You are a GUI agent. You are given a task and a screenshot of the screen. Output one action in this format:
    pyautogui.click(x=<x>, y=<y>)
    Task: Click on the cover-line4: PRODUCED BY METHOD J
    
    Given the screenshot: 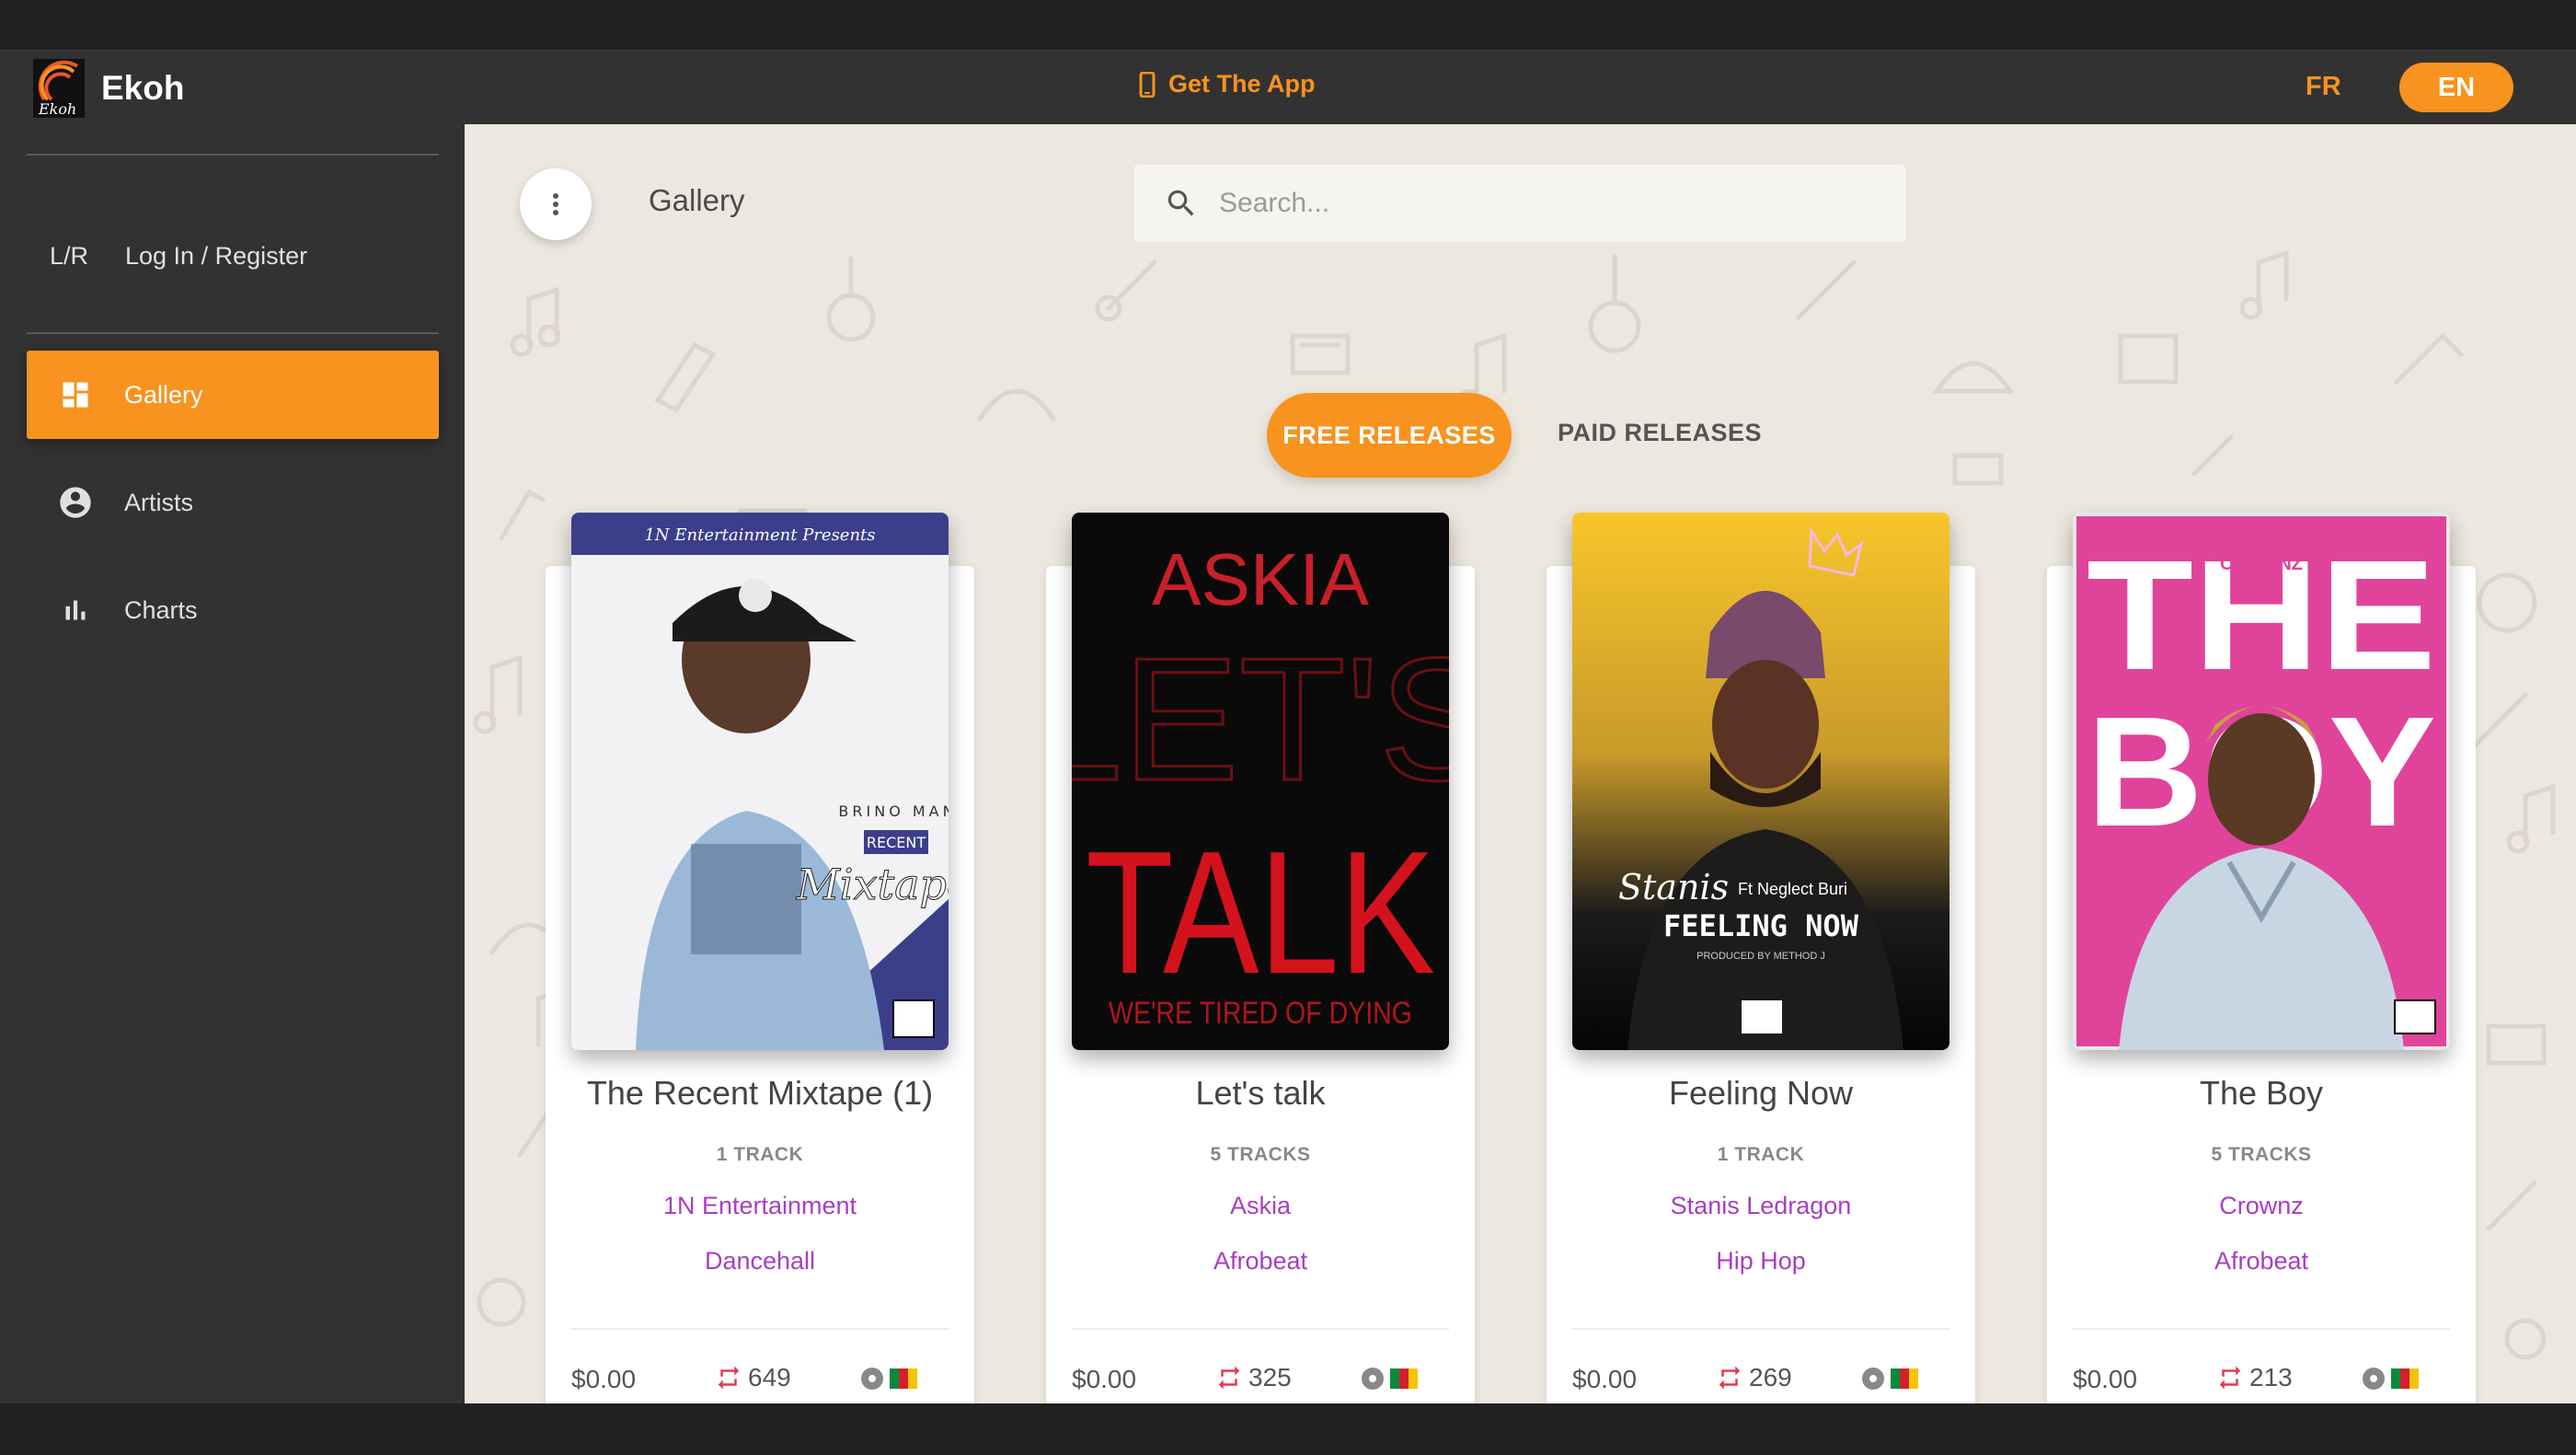 What is the action you would take?
    pyautogui.click(x=1760, y=956)
    